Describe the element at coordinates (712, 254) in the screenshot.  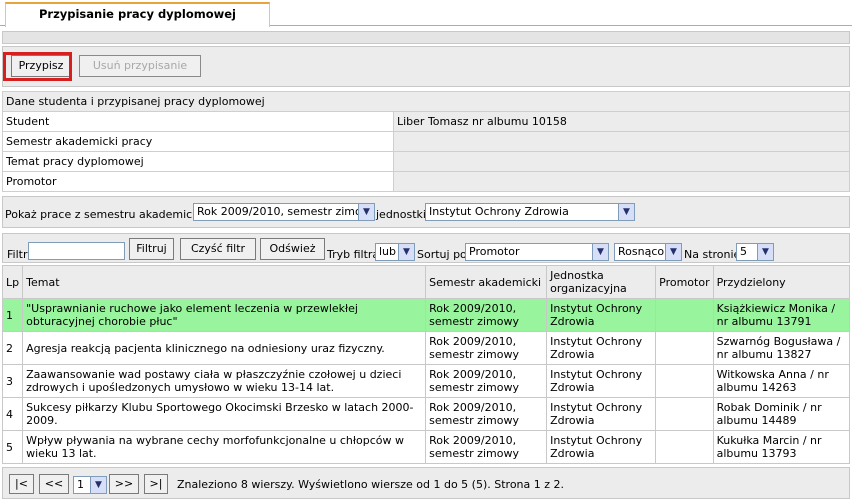
I see `per-page-label: Na stronie` at that location.